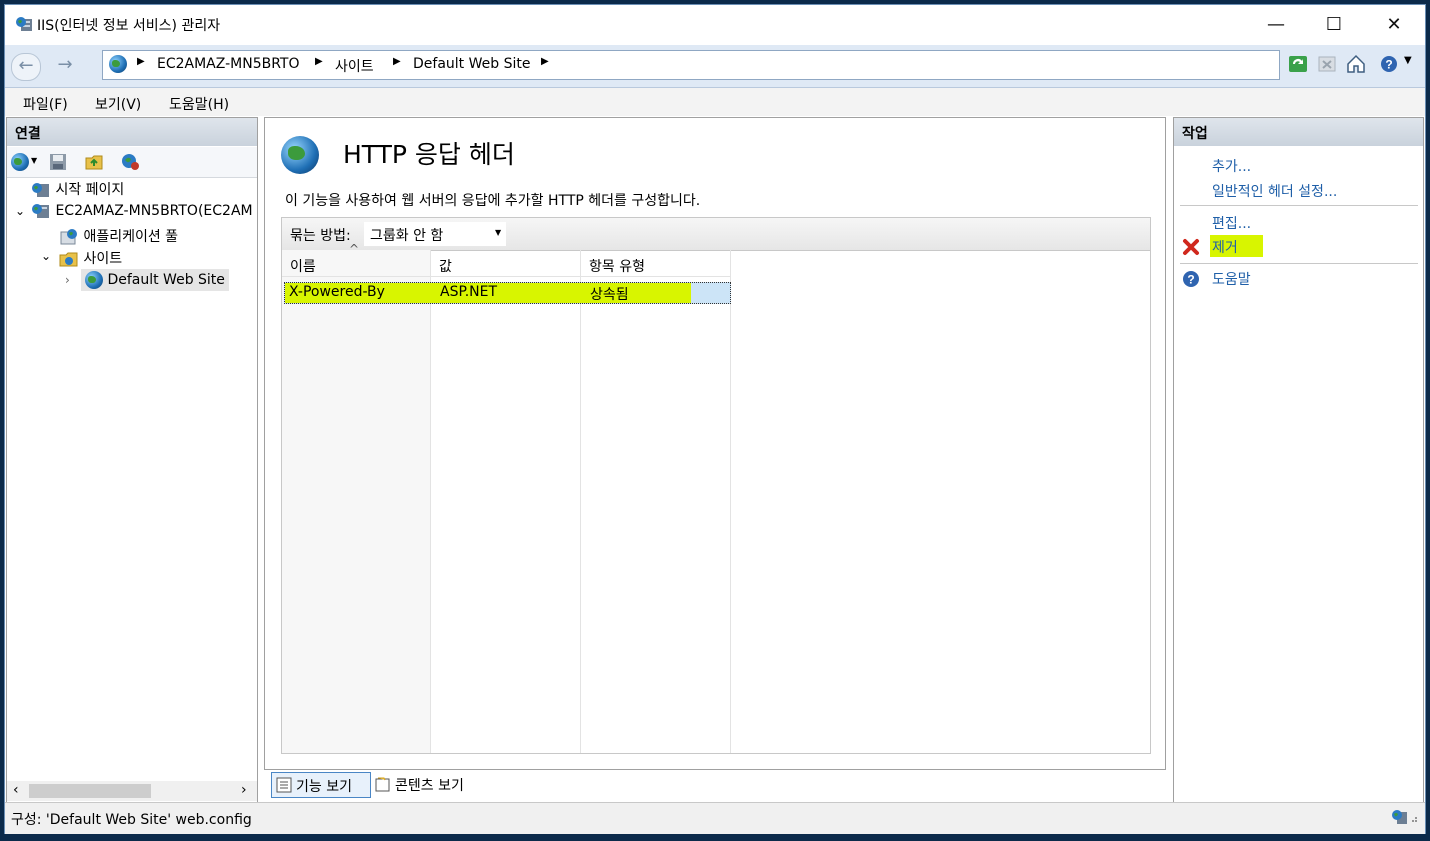  Describe the element at coordinates (244, 790) in the screenshot. I see `scroll-right-icon: ›` at that location.